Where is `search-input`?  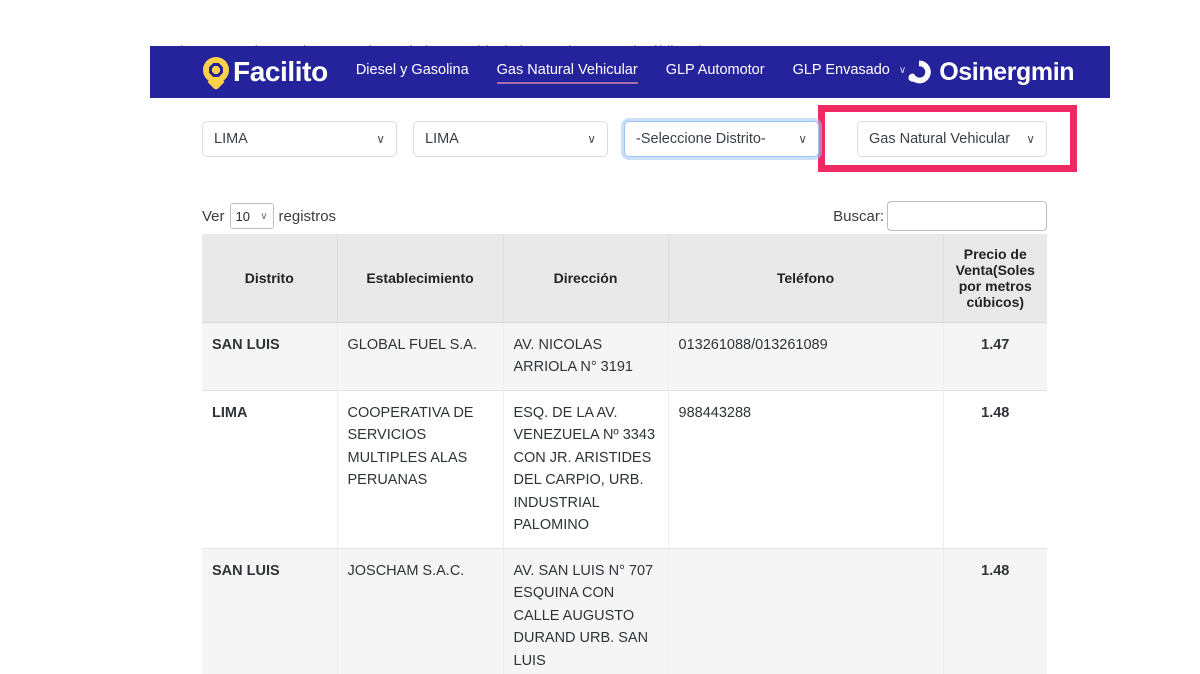 search-input is located at coordinates (967, 216).